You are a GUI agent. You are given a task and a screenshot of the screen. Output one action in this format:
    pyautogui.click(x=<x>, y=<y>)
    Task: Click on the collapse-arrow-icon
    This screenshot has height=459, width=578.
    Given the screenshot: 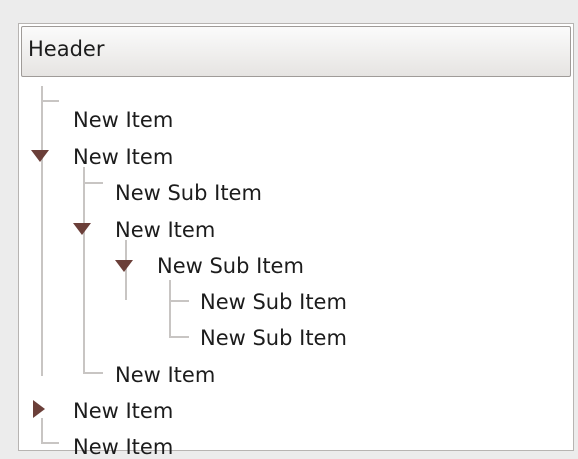 What is the action you would take?
    pyautogui.click(x=39, y=409)
    